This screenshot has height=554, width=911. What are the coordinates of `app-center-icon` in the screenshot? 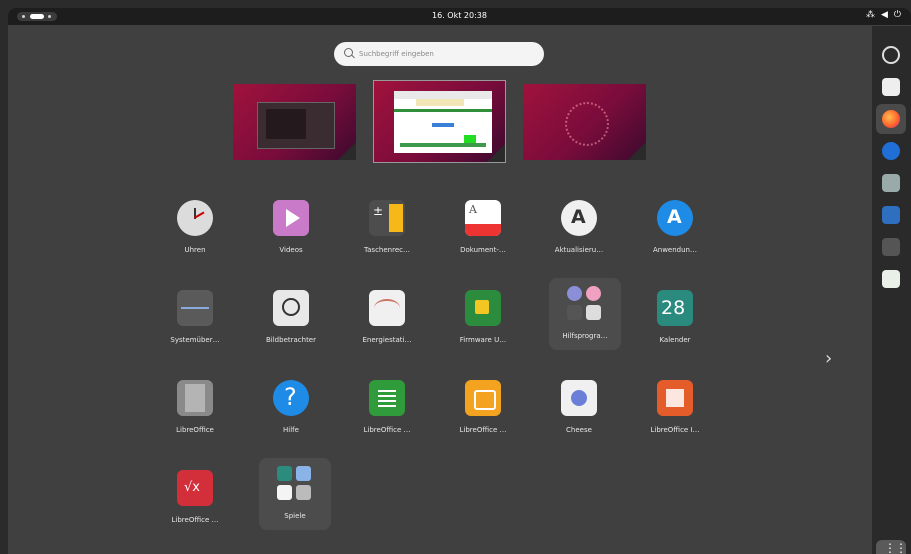 It's located at (675, 218).